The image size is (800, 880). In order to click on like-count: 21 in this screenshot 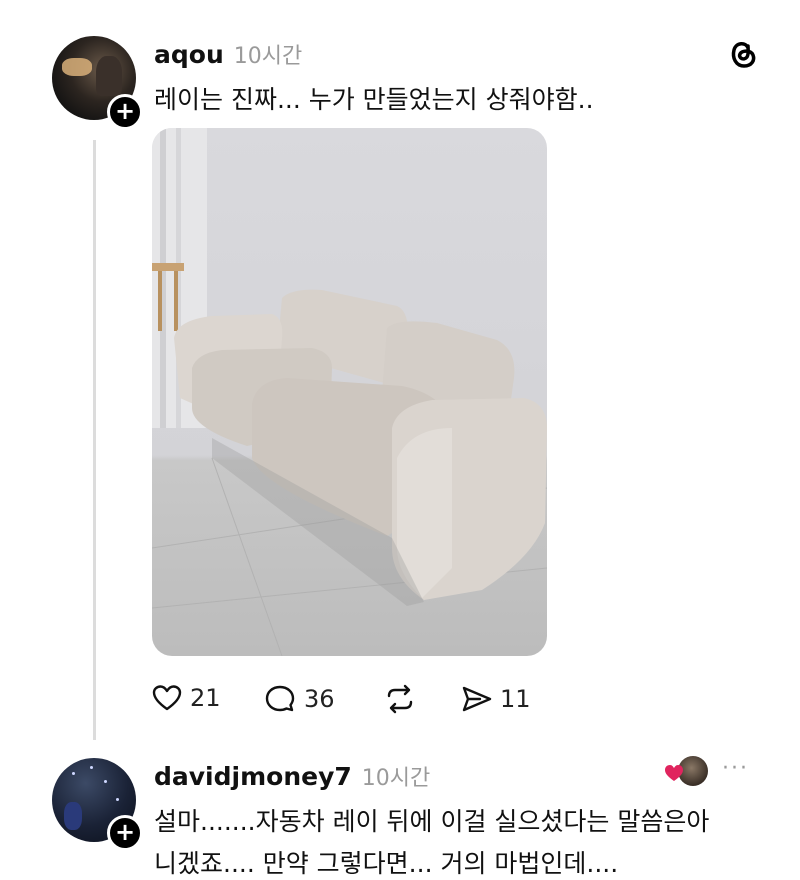, I will do `click(205, 698)`.